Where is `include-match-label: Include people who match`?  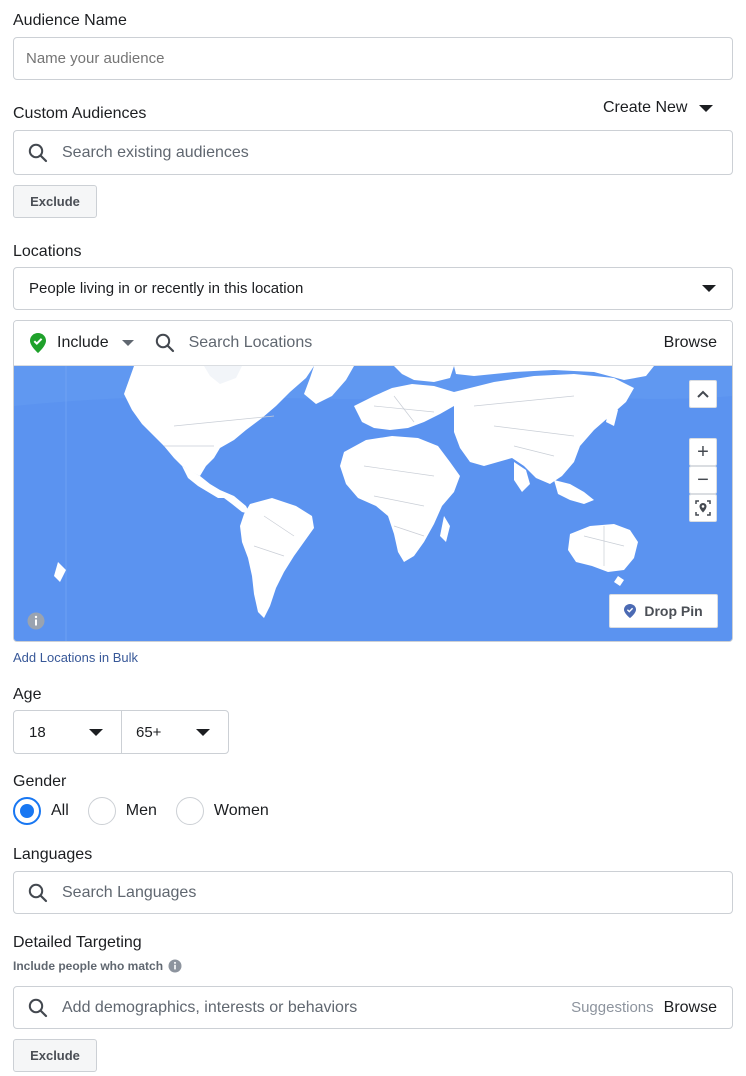
include-match-label: Include people who match is located at coordinates (88, 966).